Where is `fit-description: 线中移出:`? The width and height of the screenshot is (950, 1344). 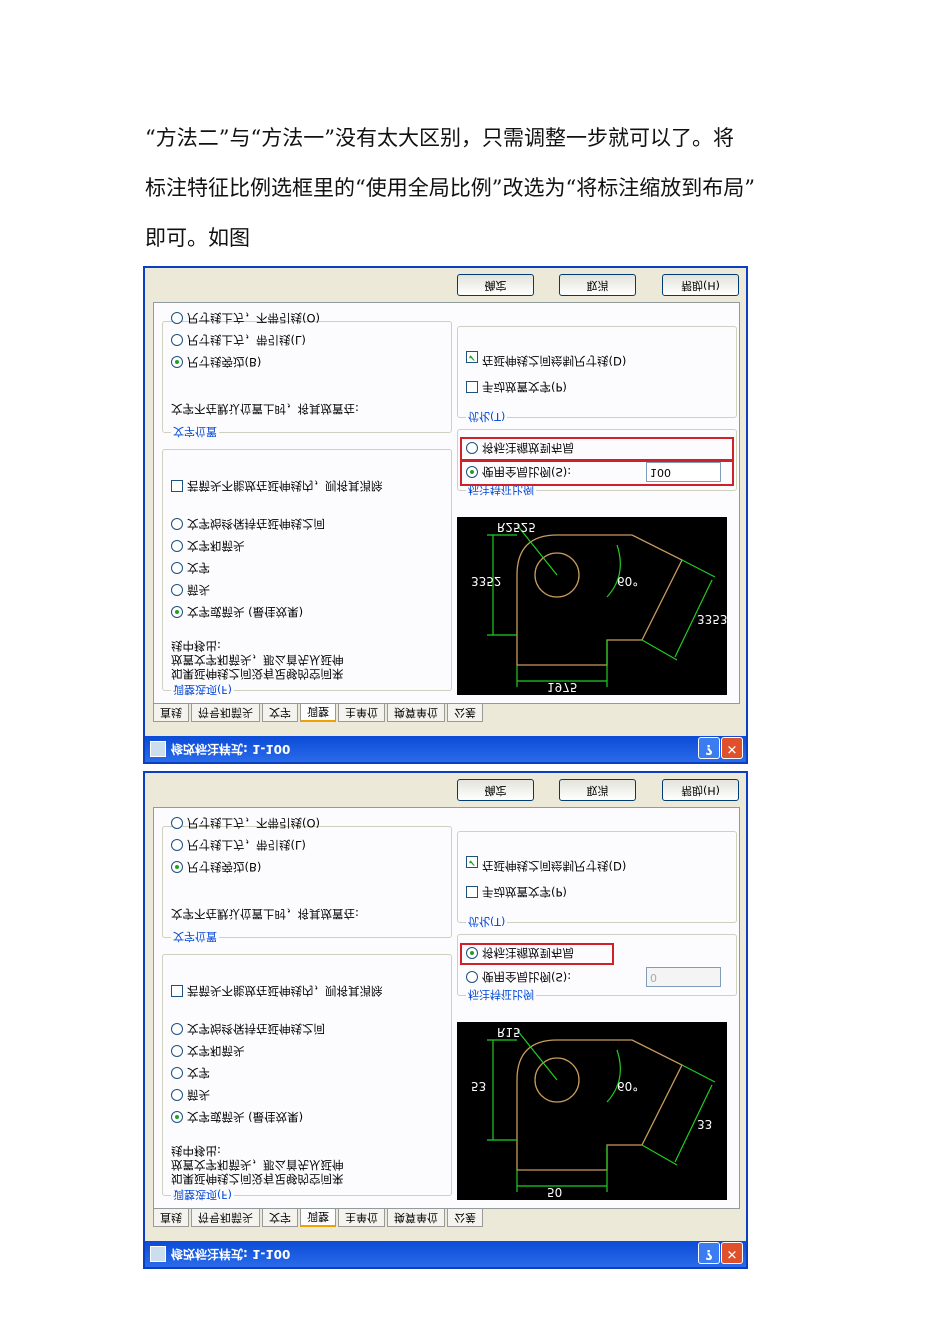 fit-description: 线中移出: is located at coordinates (196, 1151).